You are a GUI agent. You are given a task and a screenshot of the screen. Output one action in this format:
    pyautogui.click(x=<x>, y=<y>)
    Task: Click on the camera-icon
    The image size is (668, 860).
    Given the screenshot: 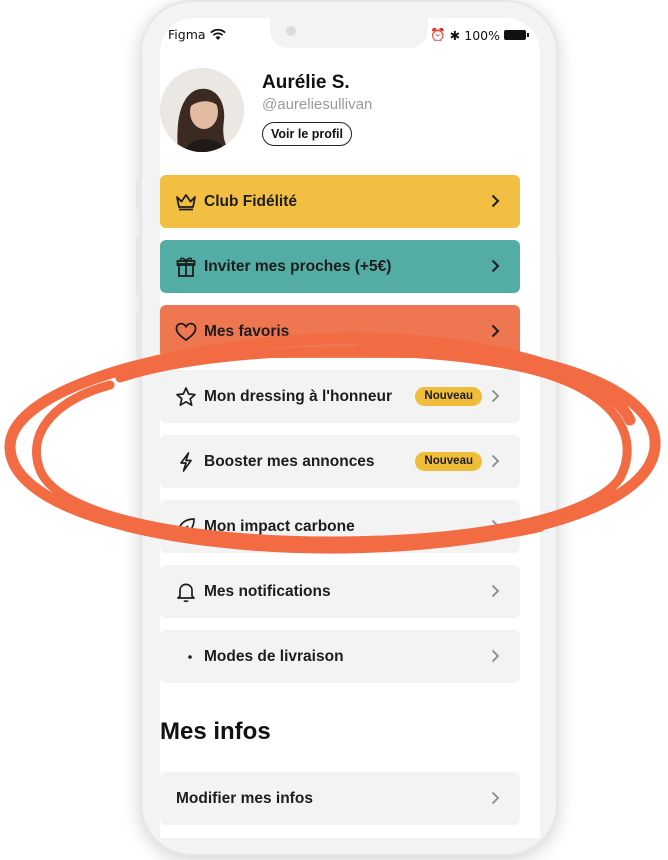 What is the action you would take?
    pyautogui.click(x=291, y=31)
    